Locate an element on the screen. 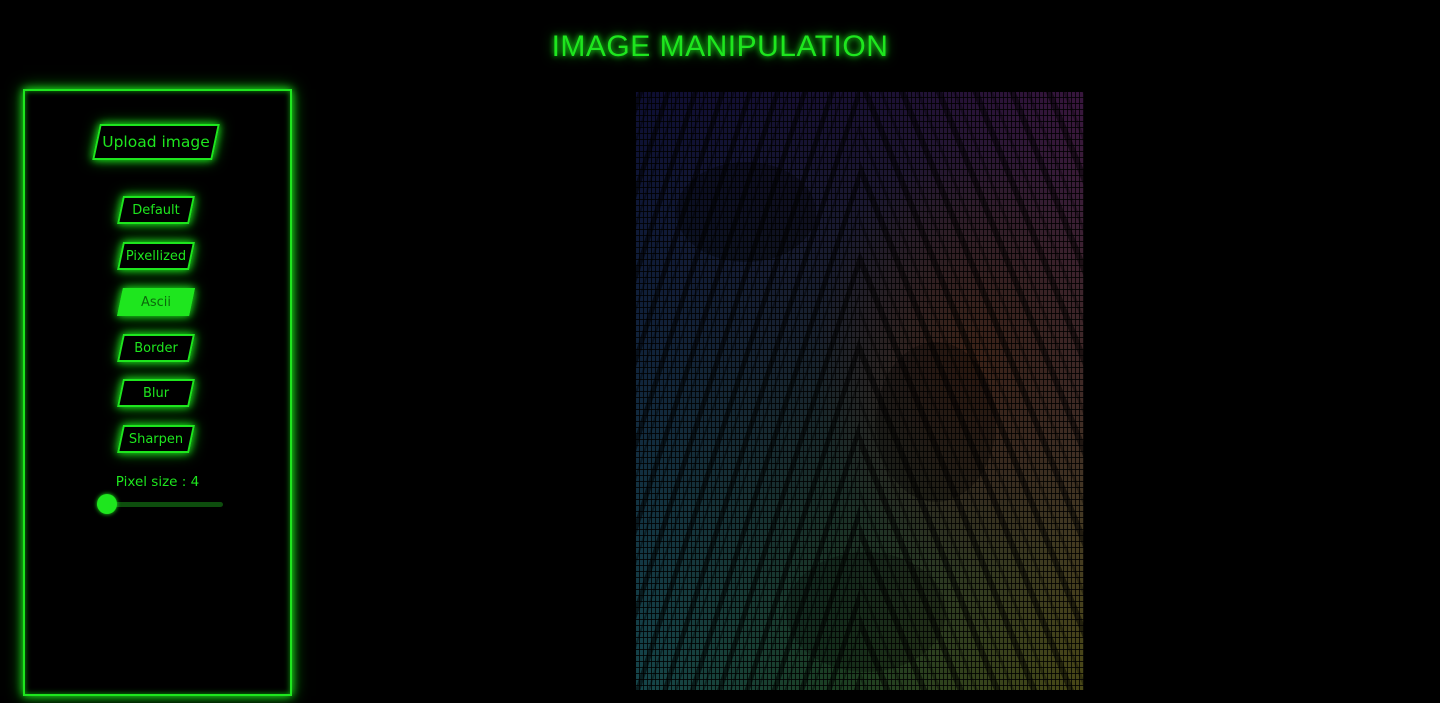  filter-pixellized-label: Pixellized is located at coordinates (156, 256).